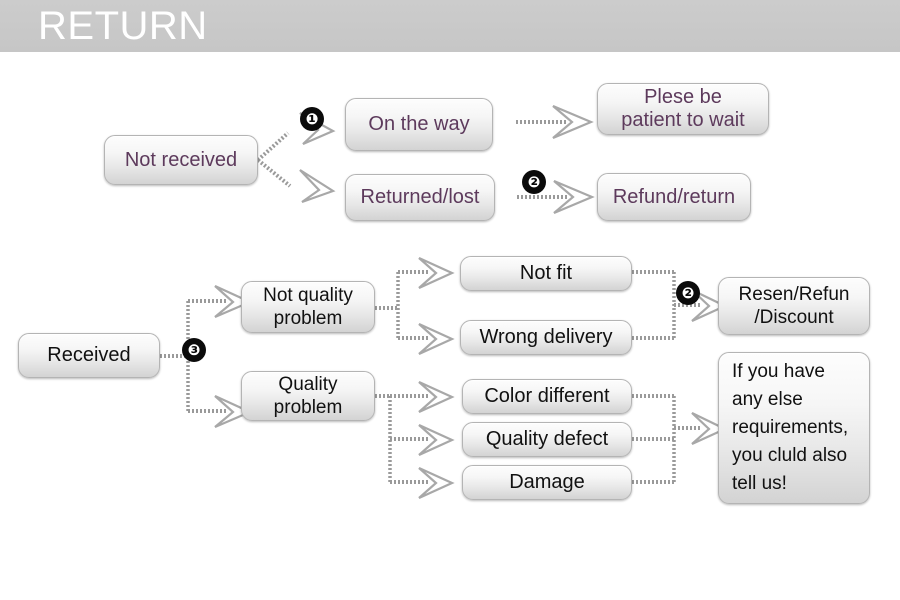 Image resolution: width=900 pixels, height=600 pixels. What do you see at coordinates (89, 355) in the screenshot?
I see `node-received: Received` at bounding box center [89, 355].